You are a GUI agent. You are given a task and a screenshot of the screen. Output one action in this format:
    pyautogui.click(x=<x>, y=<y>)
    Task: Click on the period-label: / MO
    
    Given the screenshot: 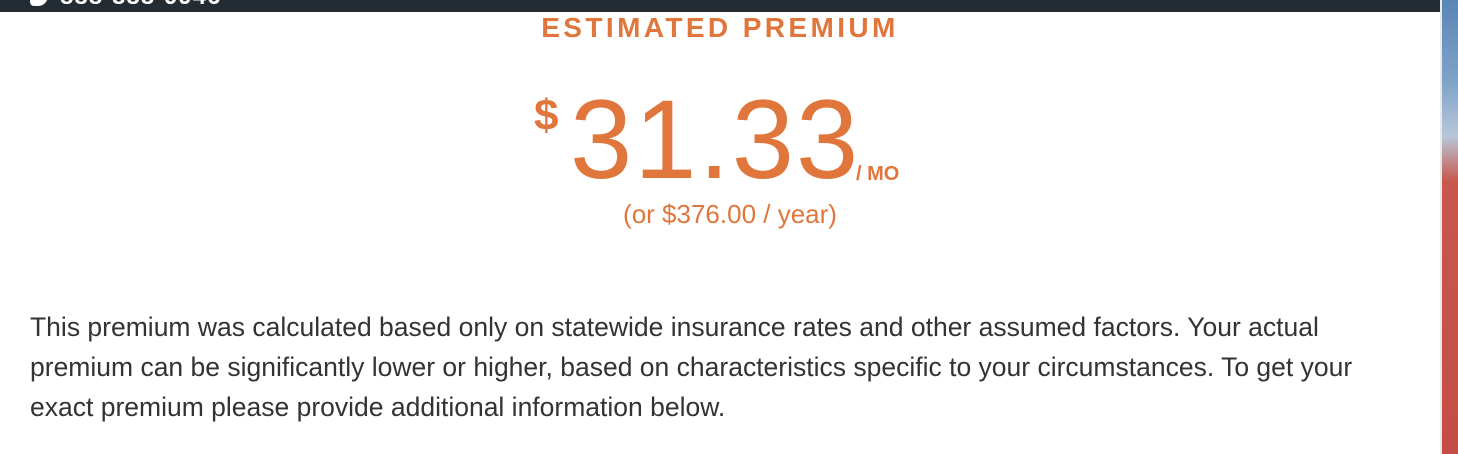 What is the action you would take?
    pyautogui.click(x=878, y=174)
    